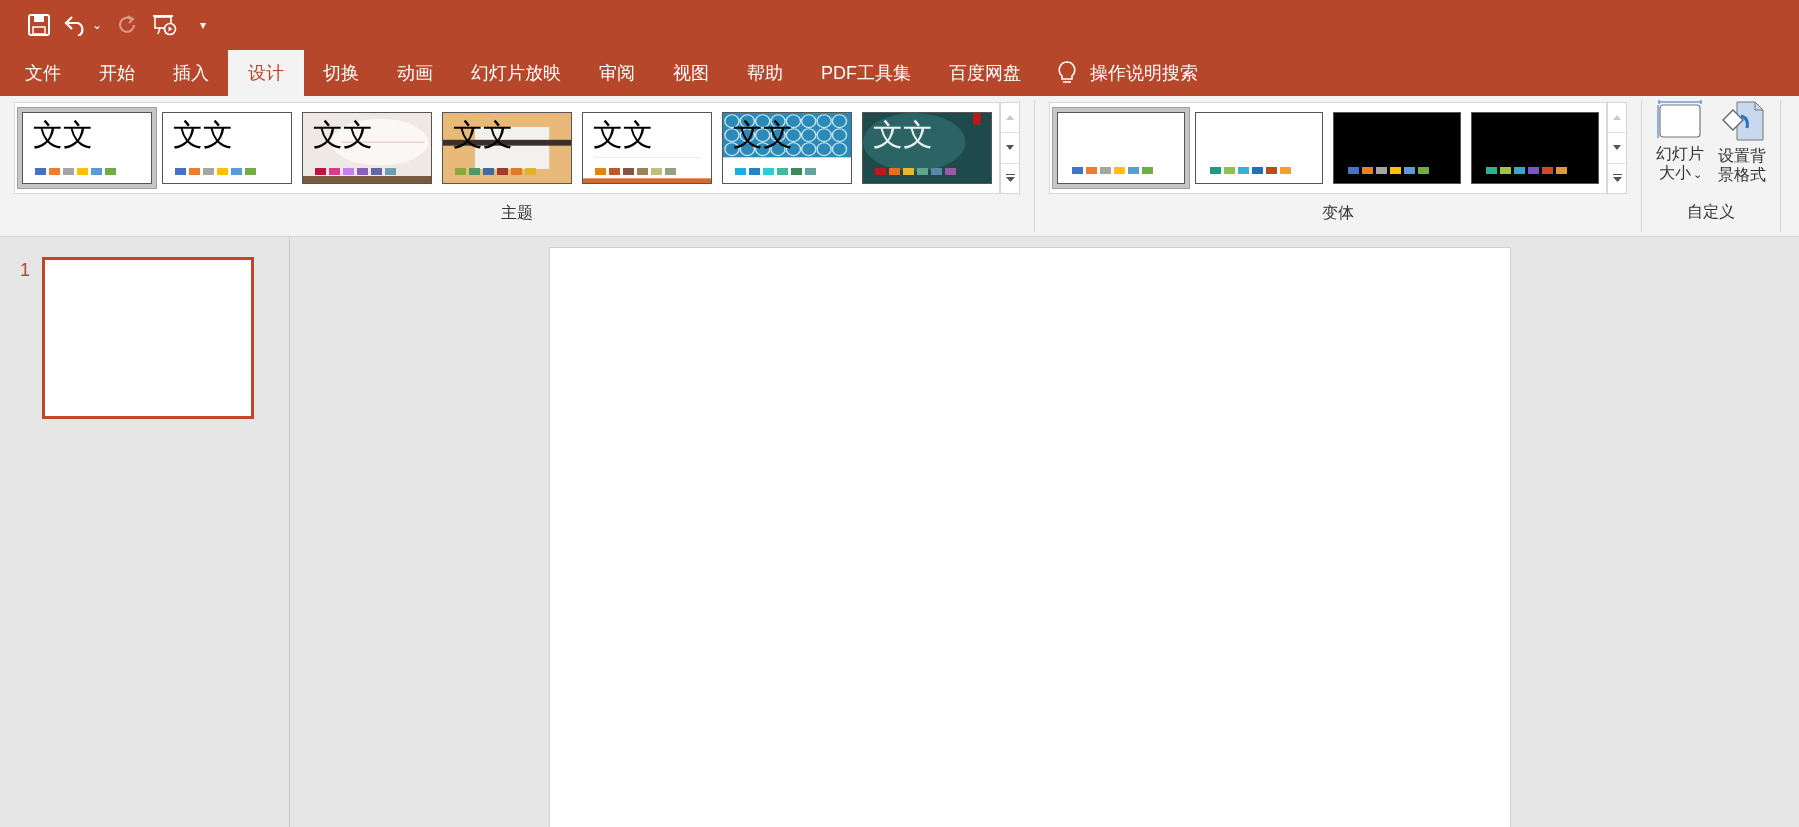 The image size is (1799, 827). Describe the element at coordinates (866, 73) in the screenshot. I see `ribbon-tab: PDF工具集` at that location.